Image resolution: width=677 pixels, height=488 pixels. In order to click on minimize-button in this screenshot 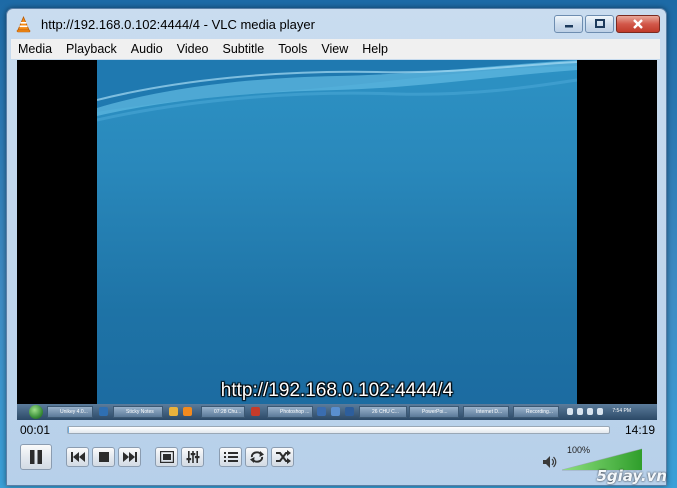, I will do `click(568, 24)`.